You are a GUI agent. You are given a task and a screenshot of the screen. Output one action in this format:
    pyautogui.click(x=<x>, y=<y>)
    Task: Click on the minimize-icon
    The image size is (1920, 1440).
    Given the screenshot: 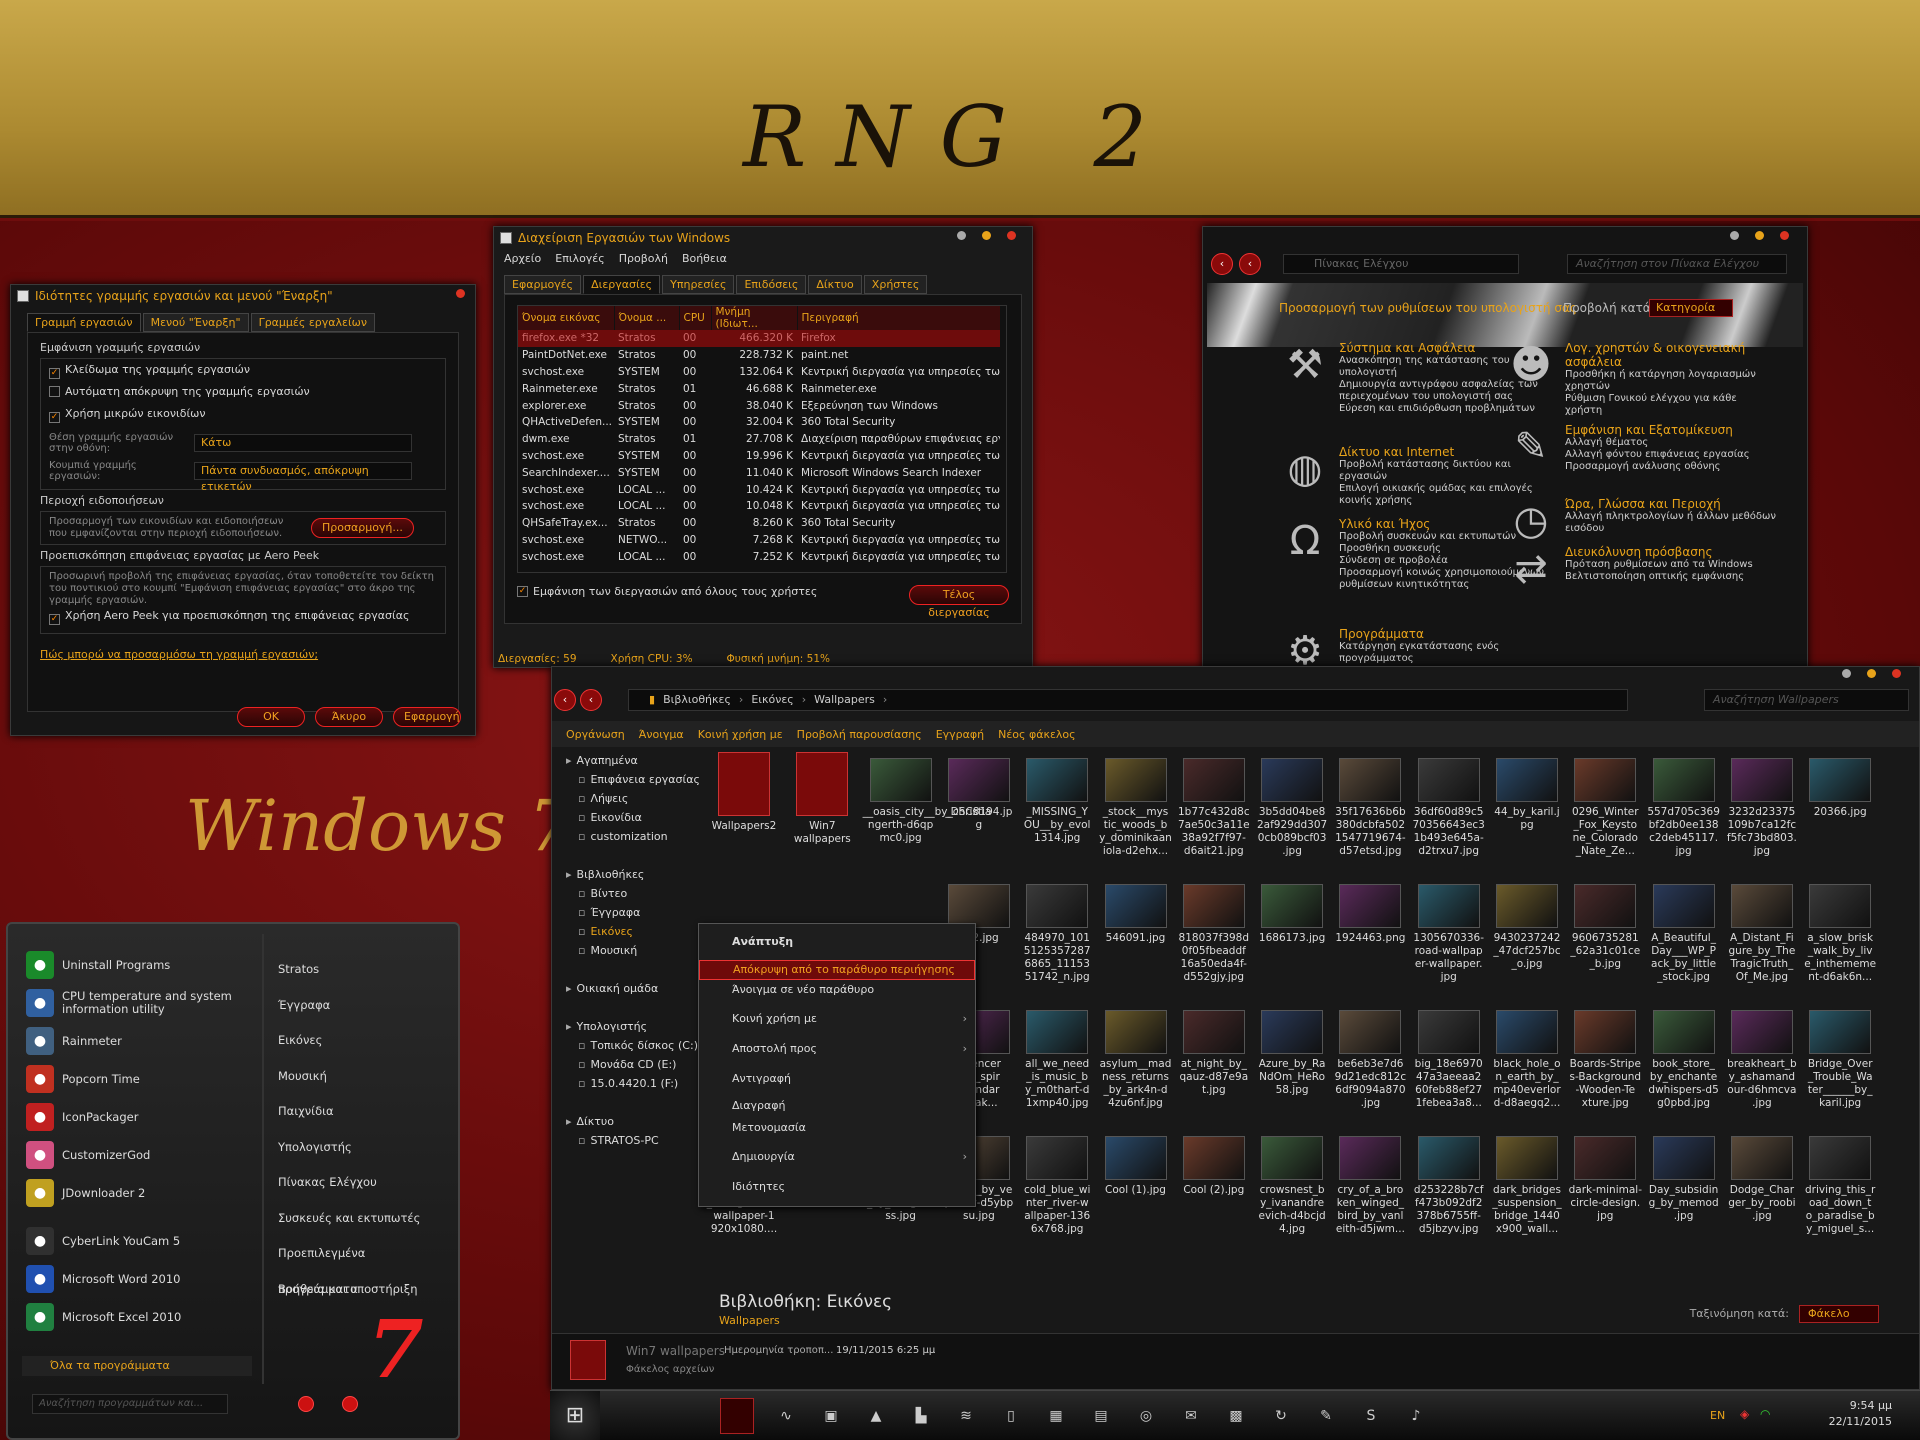 What is the action you would take?
    pyautogui.click(x=1734, y=235)
    